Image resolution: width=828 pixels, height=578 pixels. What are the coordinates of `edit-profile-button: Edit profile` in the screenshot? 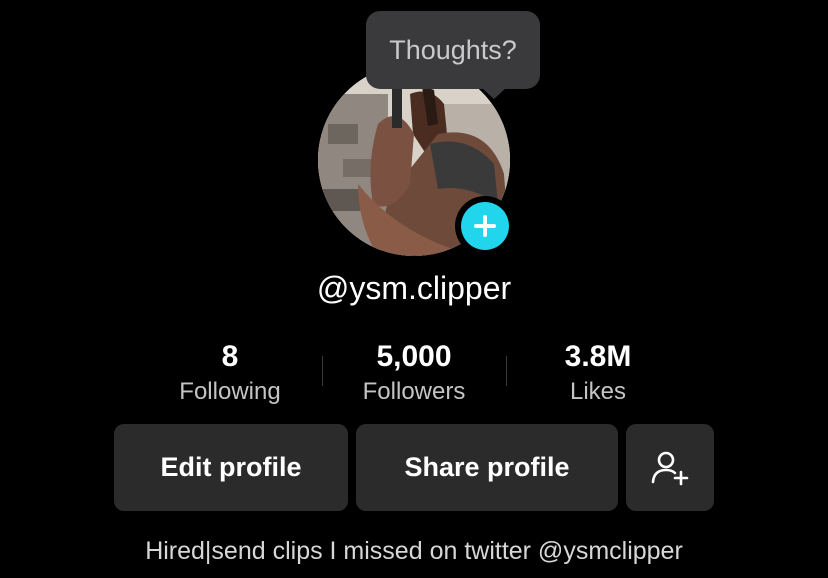 It's located at (231, 467).